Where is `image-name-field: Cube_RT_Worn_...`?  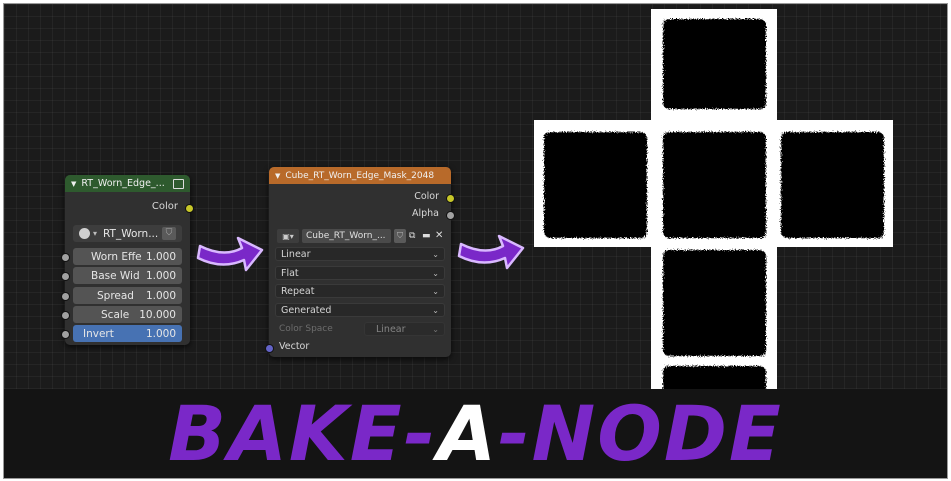
image-name-field: Cube_RT_Worn_... is located at coordinates (346, 236).